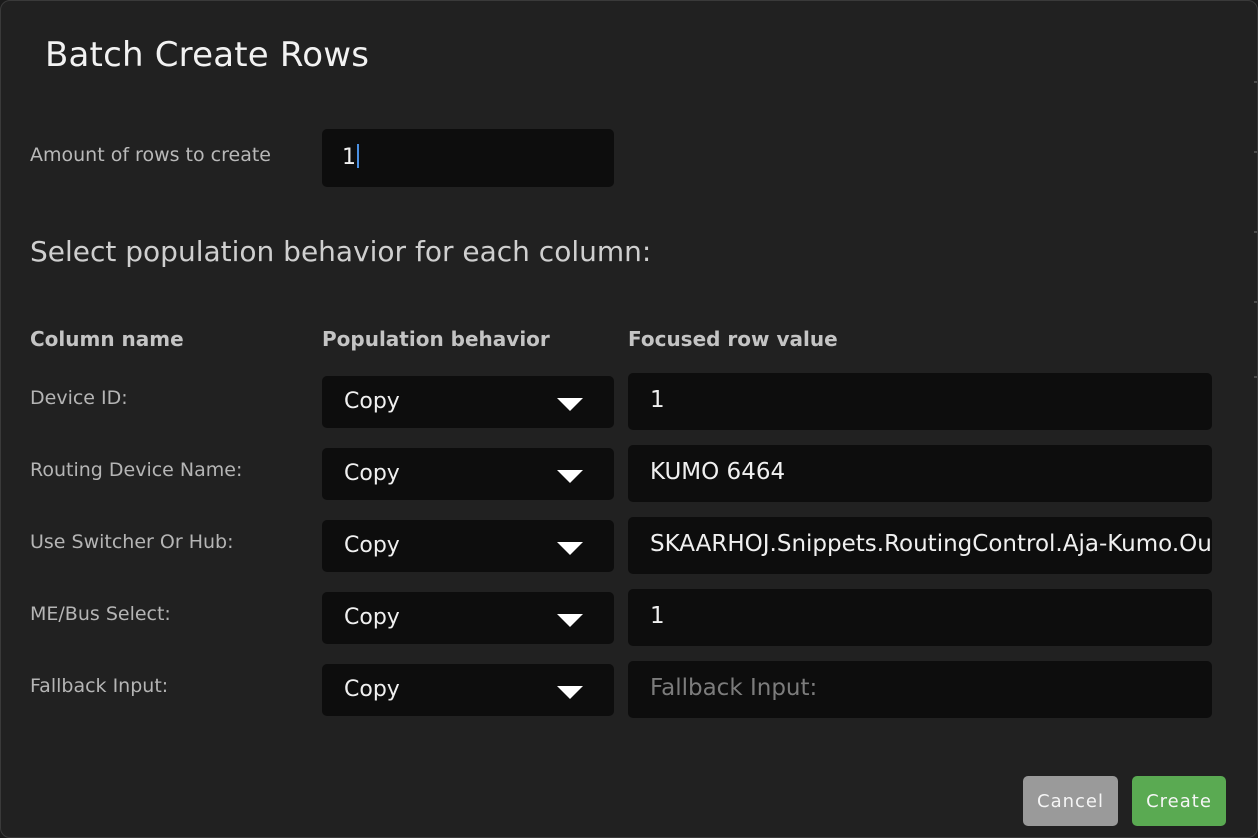  What do you see at coordinates (436, 339) in the screenshot?
I see `population-behavior-header: Population behavior` at bounding box center [436, 339].